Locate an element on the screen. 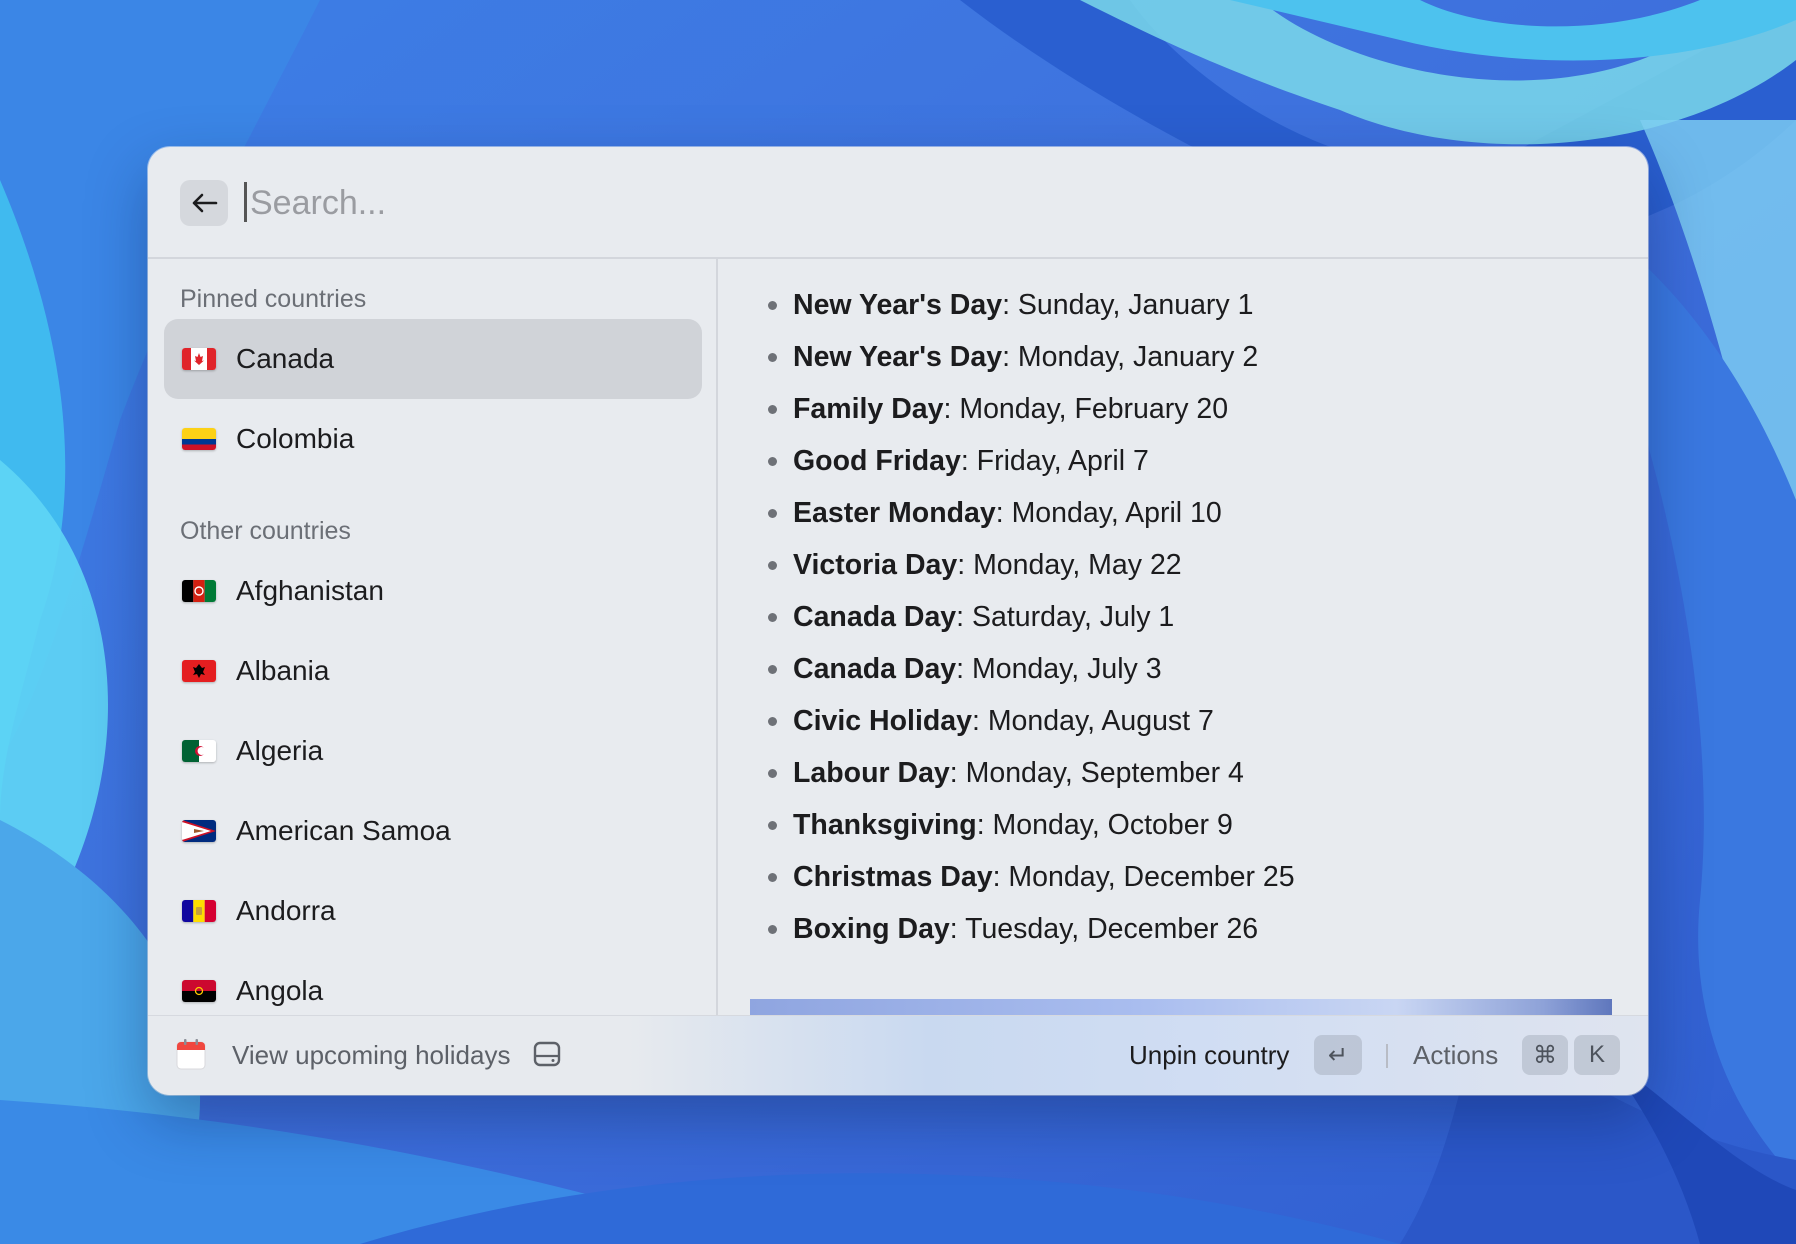 The width and height of the screenshot is (1796, 1244). k-key-hint: K is located at coordinates (1597, 1055).